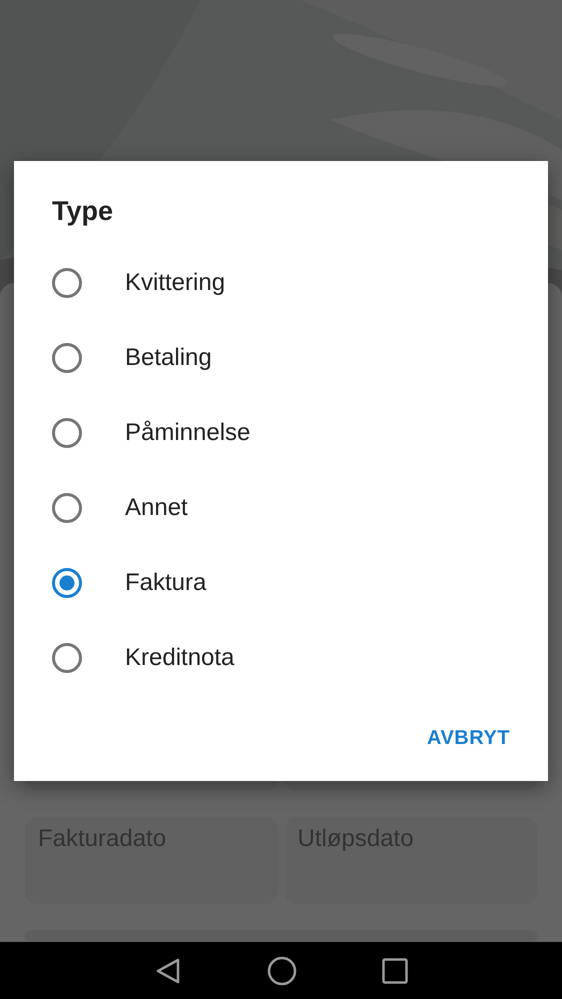 The width and height of the screenshot is (562, 999). Describe the element at coordinates (168, 970) in the screenshot. I see `back-icon` at that location.